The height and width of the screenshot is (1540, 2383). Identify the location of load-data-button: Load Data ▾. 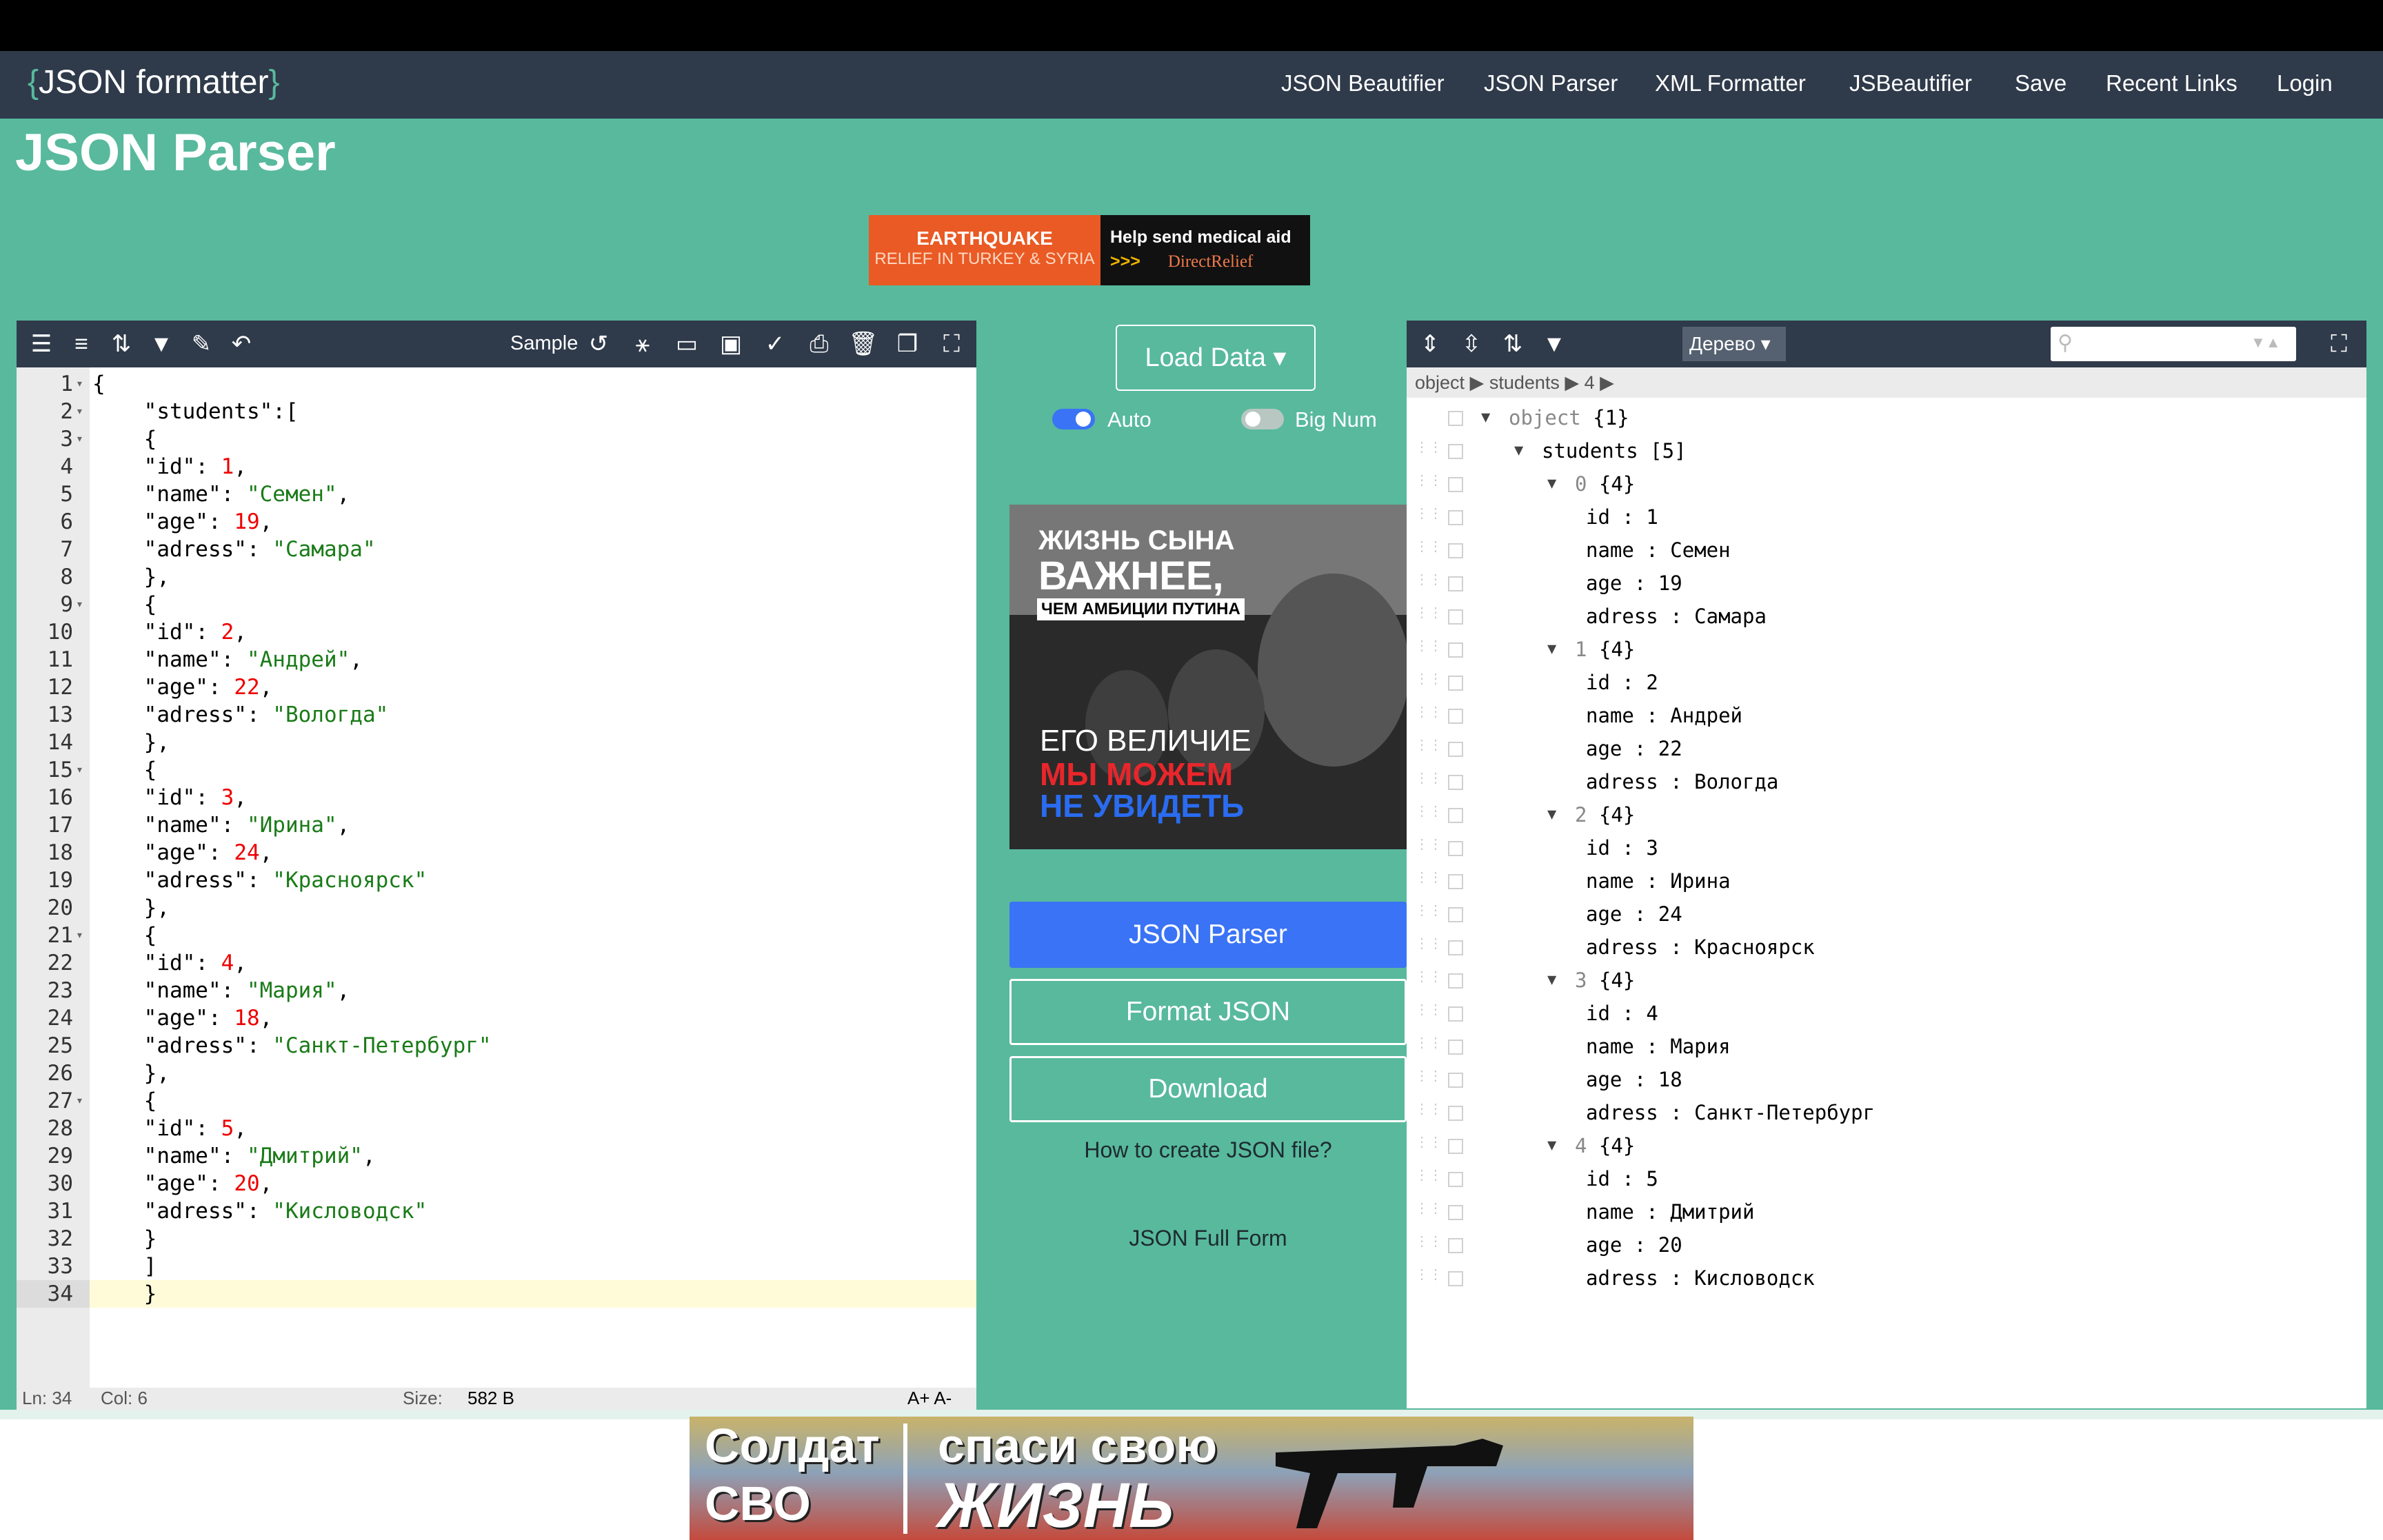
(1216, 358).